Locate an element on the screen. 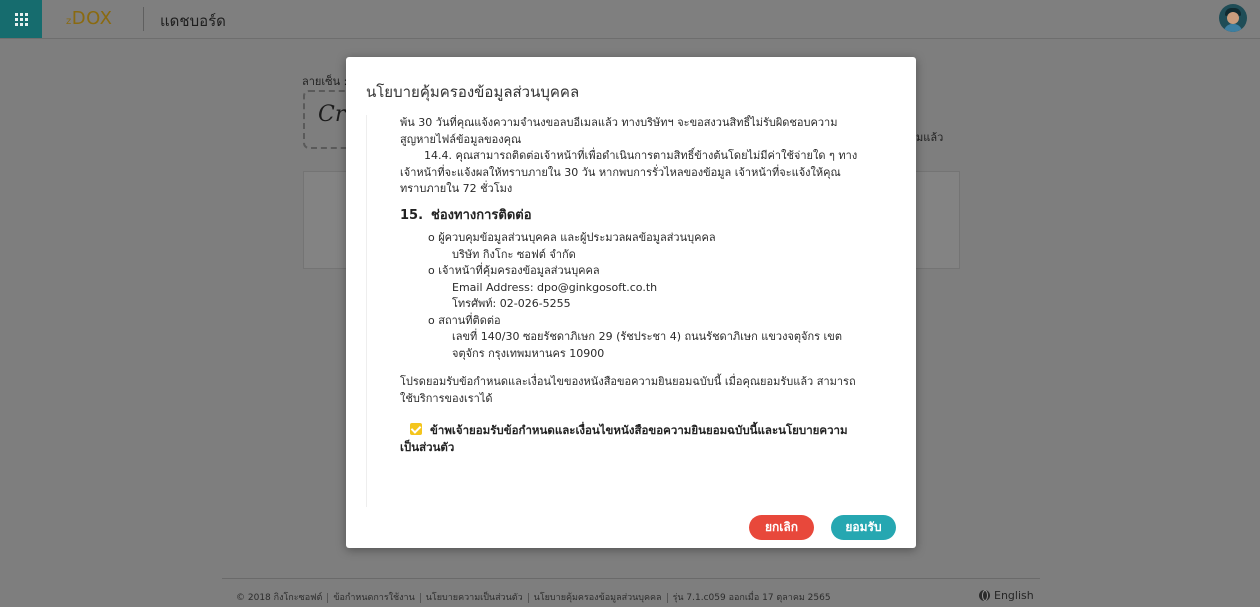 The width and height of the screenshot is (1260, 607). agree-checkbox is located at coordinates (416, 429).